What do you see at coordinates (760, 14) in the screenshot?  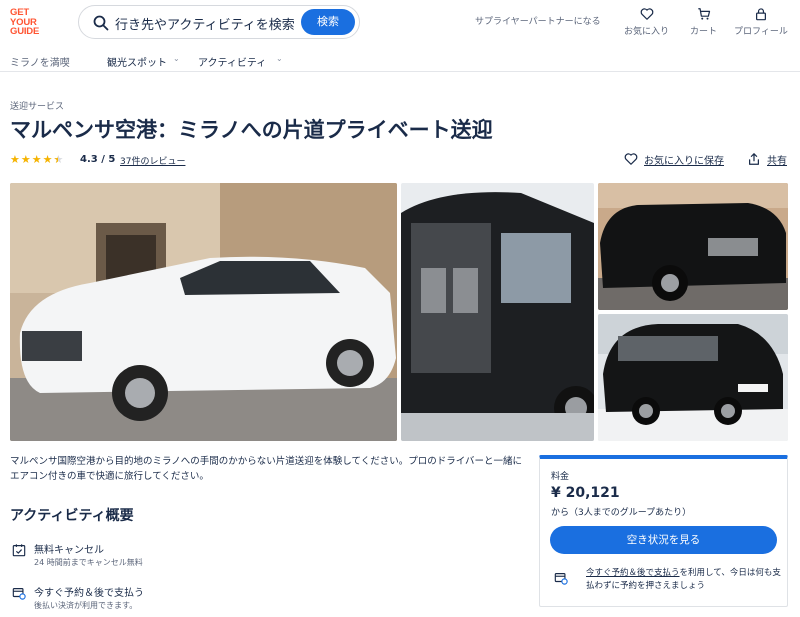 I see `profile-icon` at bounding box center [760, 14].